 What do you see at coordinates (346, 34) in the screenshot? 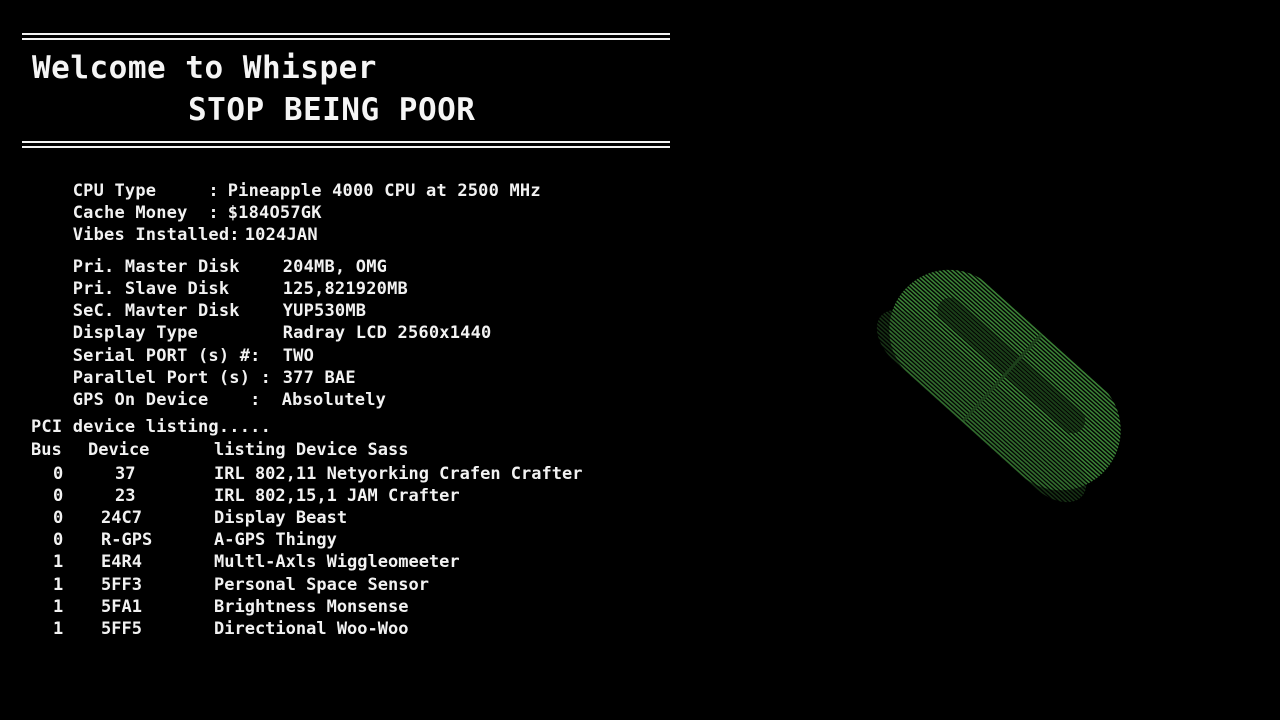
I see `divider-top` at bounding box center [346, 34].